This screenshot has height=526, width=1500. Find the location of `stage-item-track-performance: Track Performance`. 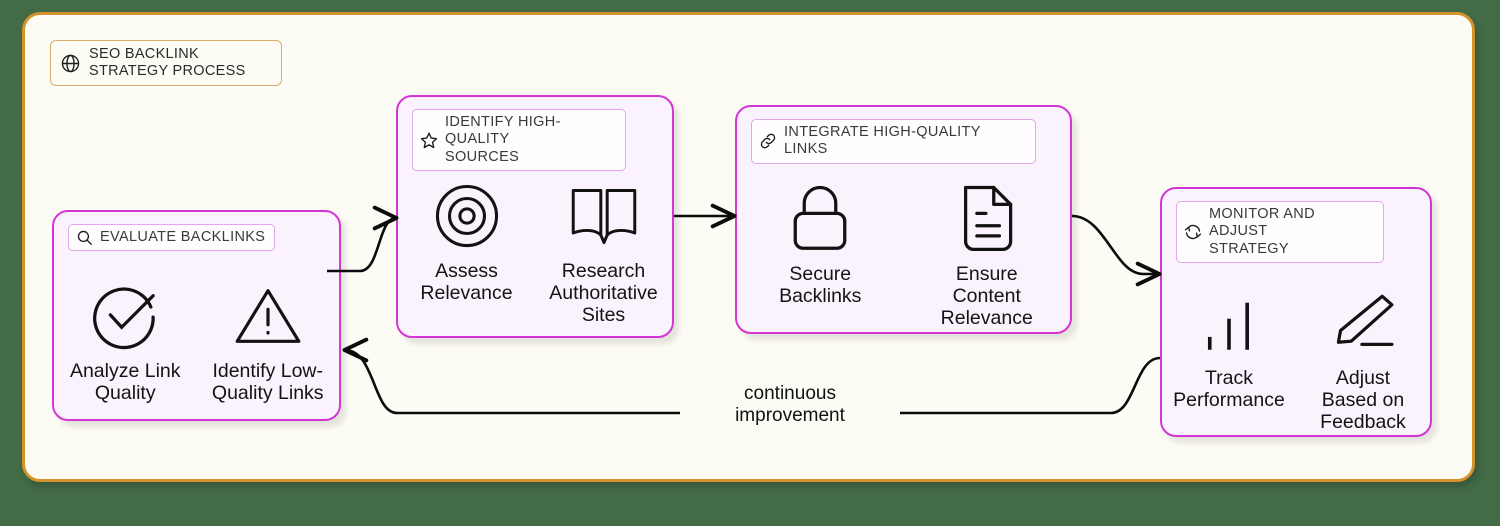

stage-item-track-performance: Track Performance is located at coordinates (1229, 349).